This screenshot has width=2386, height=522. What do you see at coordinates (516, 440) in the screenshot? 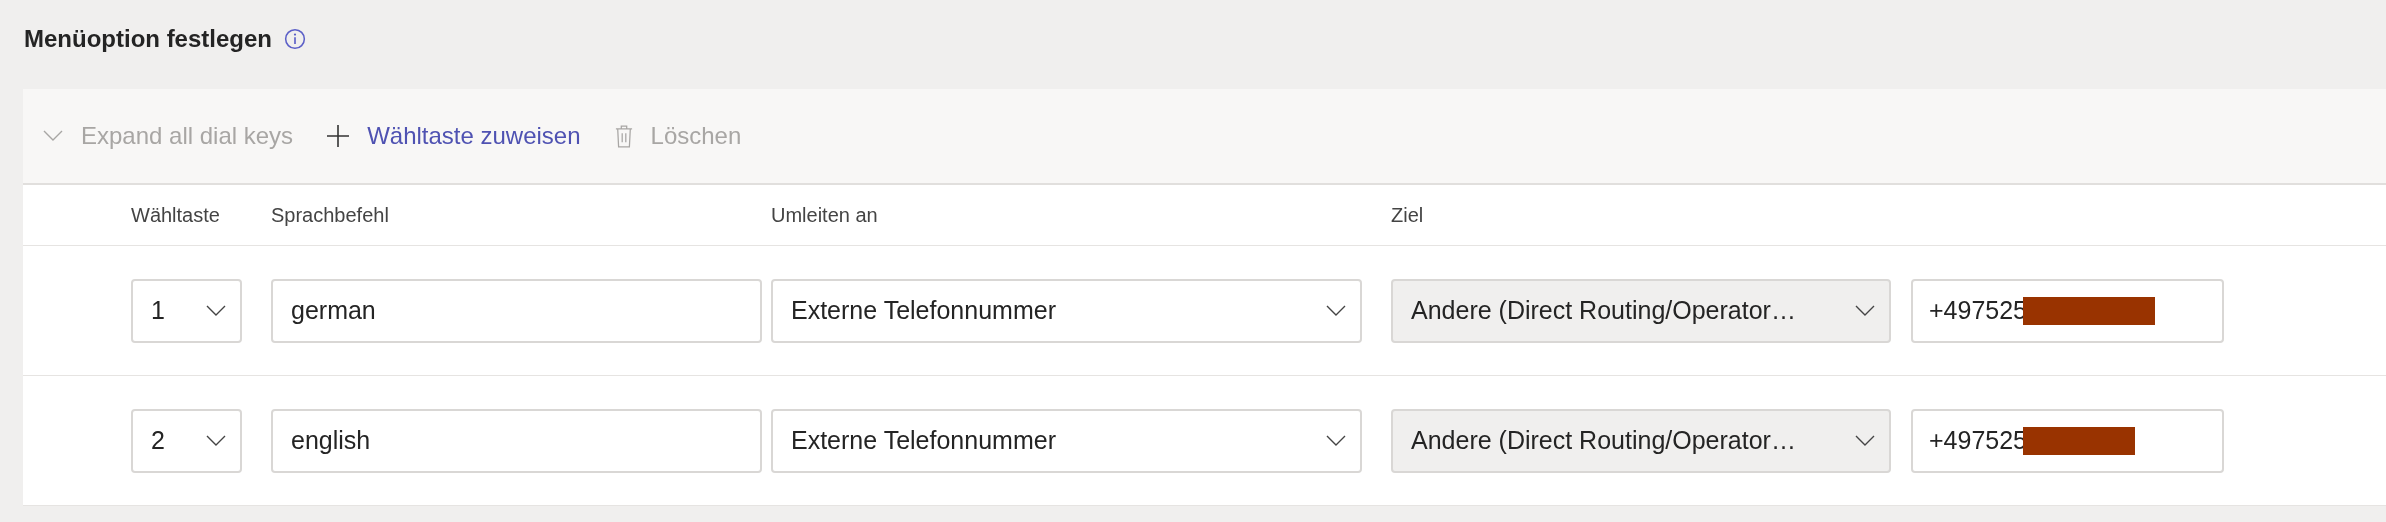
I see `voice-command-field: english` at bounding box center [516, 440].